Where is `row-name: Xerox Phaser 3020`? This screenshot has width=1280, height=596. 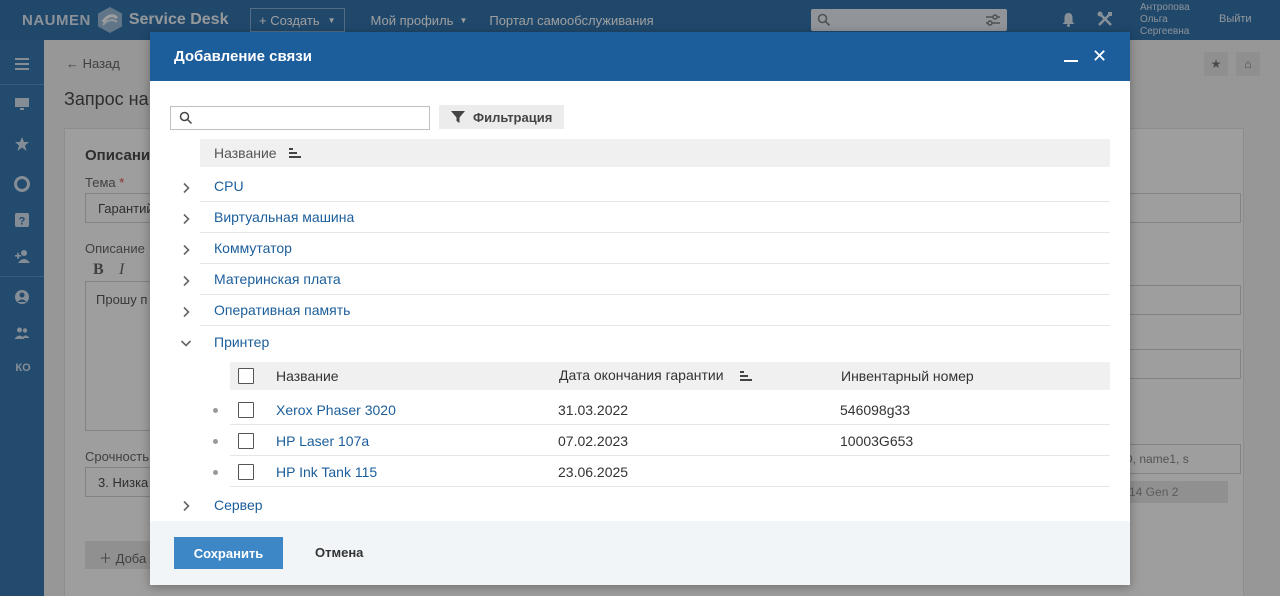 row-name: Xerox Phaser 3020 is located at coordinates (336, 410).